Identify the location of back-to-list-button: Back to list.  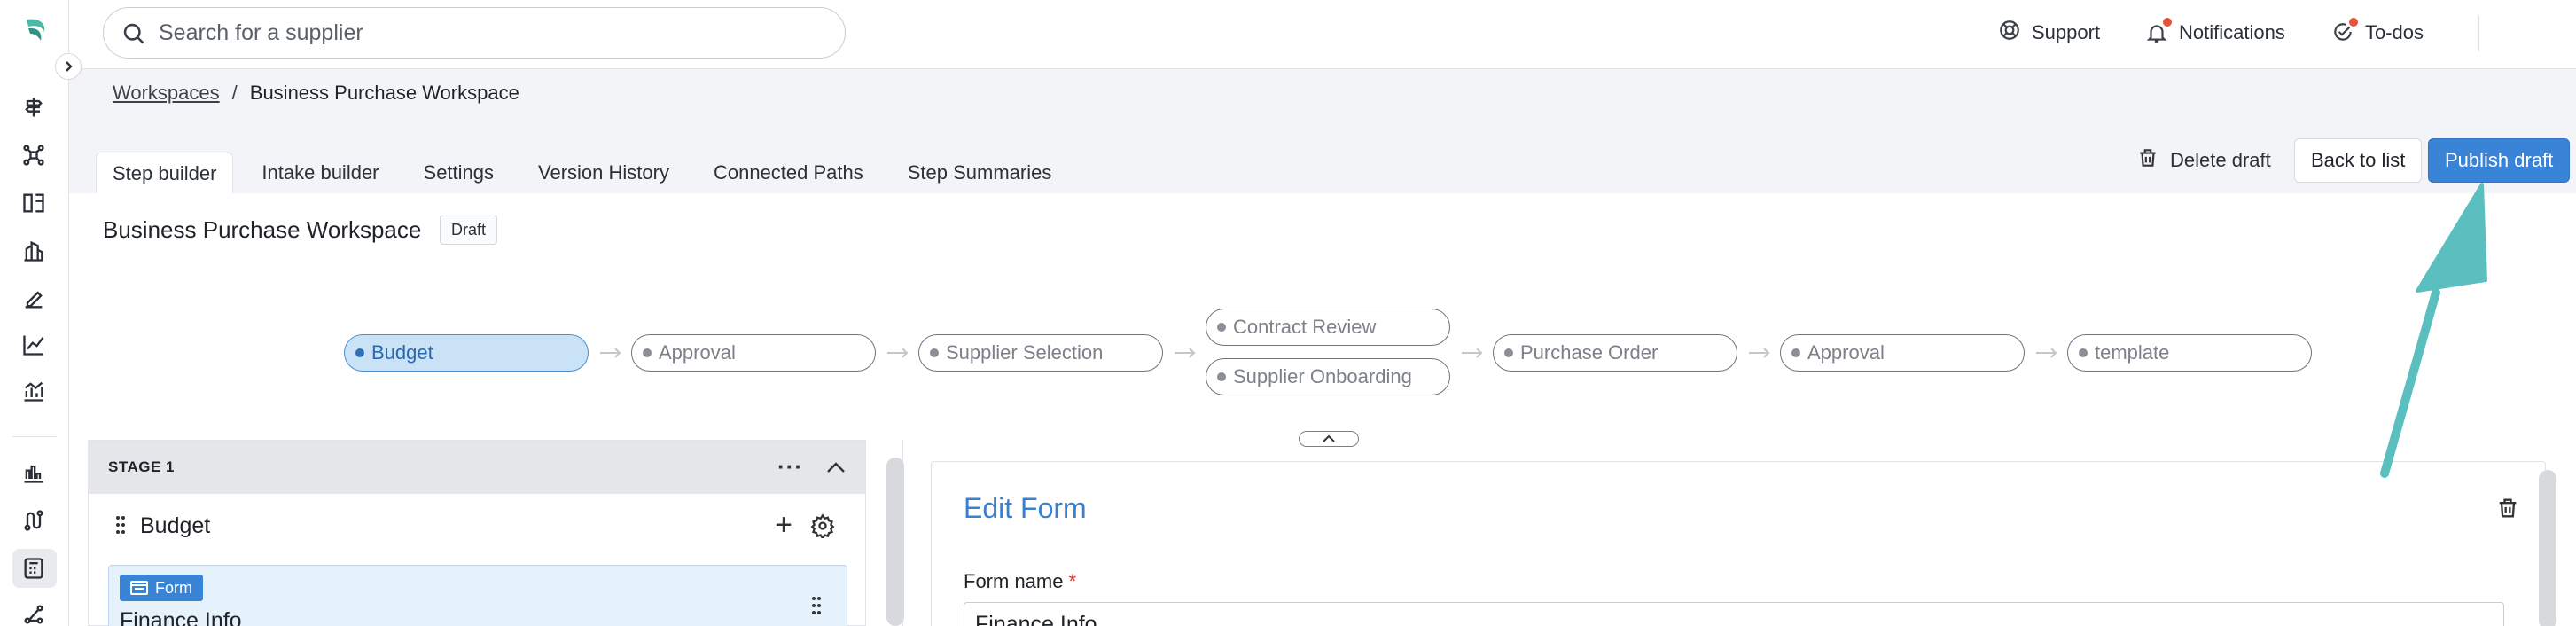
(2358, 160).